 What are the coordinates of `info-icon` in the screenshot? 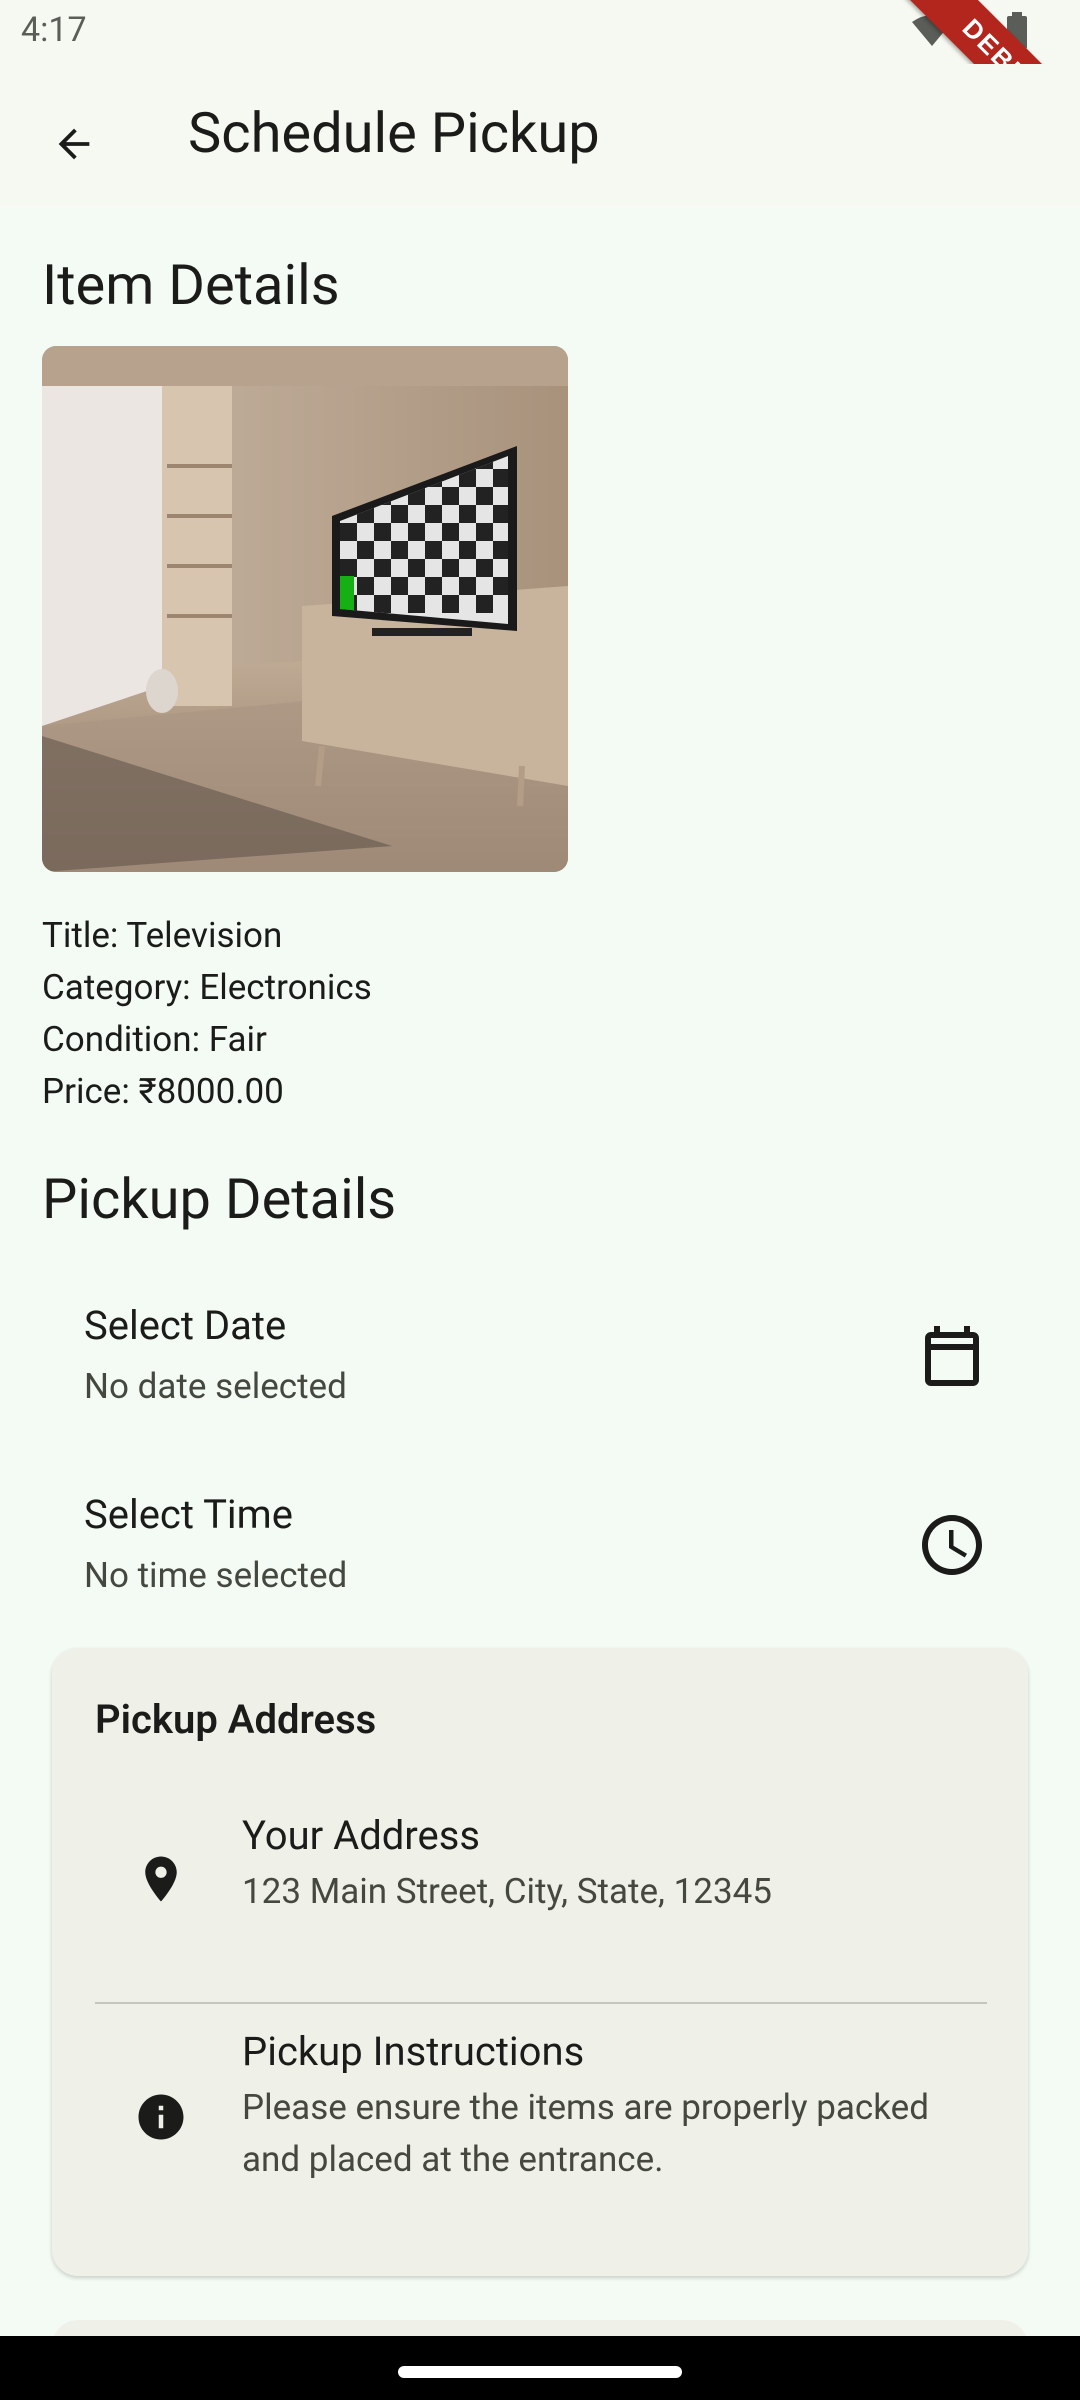 It's located at (161, 2117).